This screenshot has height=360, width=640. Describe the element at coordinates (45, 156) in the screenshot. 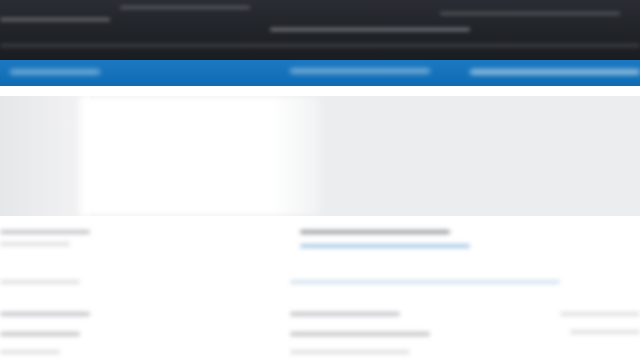

I see `hero-left-shade` at that location.